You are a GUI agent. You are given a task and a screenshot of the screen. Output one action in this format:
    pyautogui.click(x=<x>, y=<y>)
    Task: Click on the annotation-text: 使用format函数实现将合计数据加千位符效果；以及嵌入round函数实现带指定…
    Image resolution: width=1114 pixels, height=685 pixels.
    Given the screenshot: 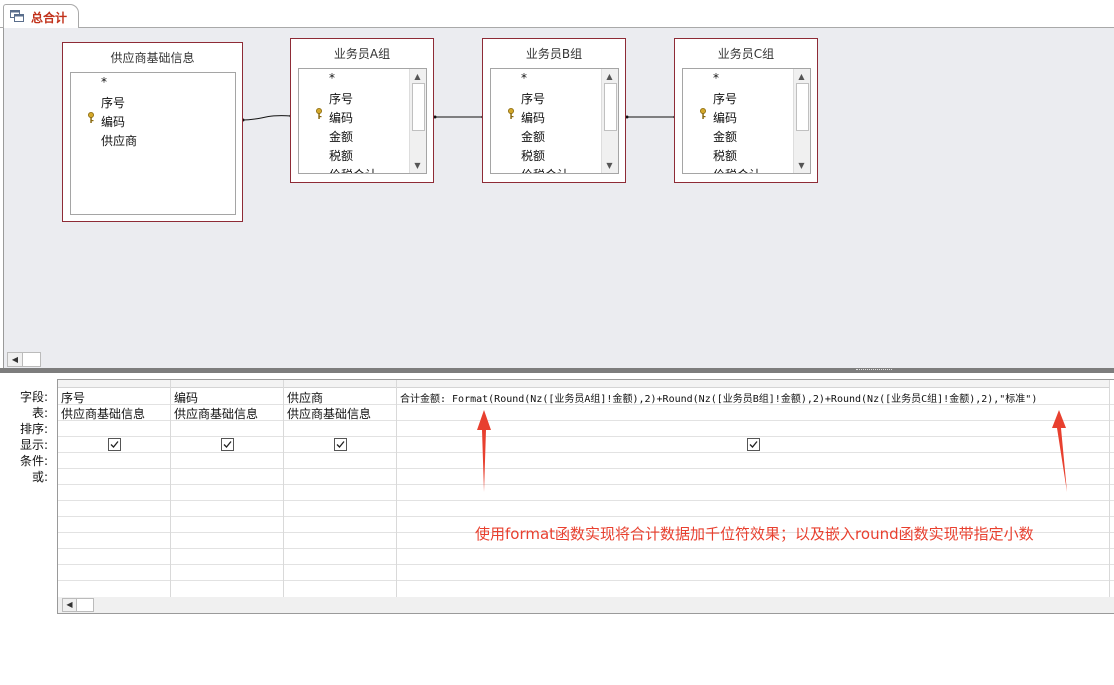 What is the action you would take?
    pyautogui.click(x=754, y=534)
    